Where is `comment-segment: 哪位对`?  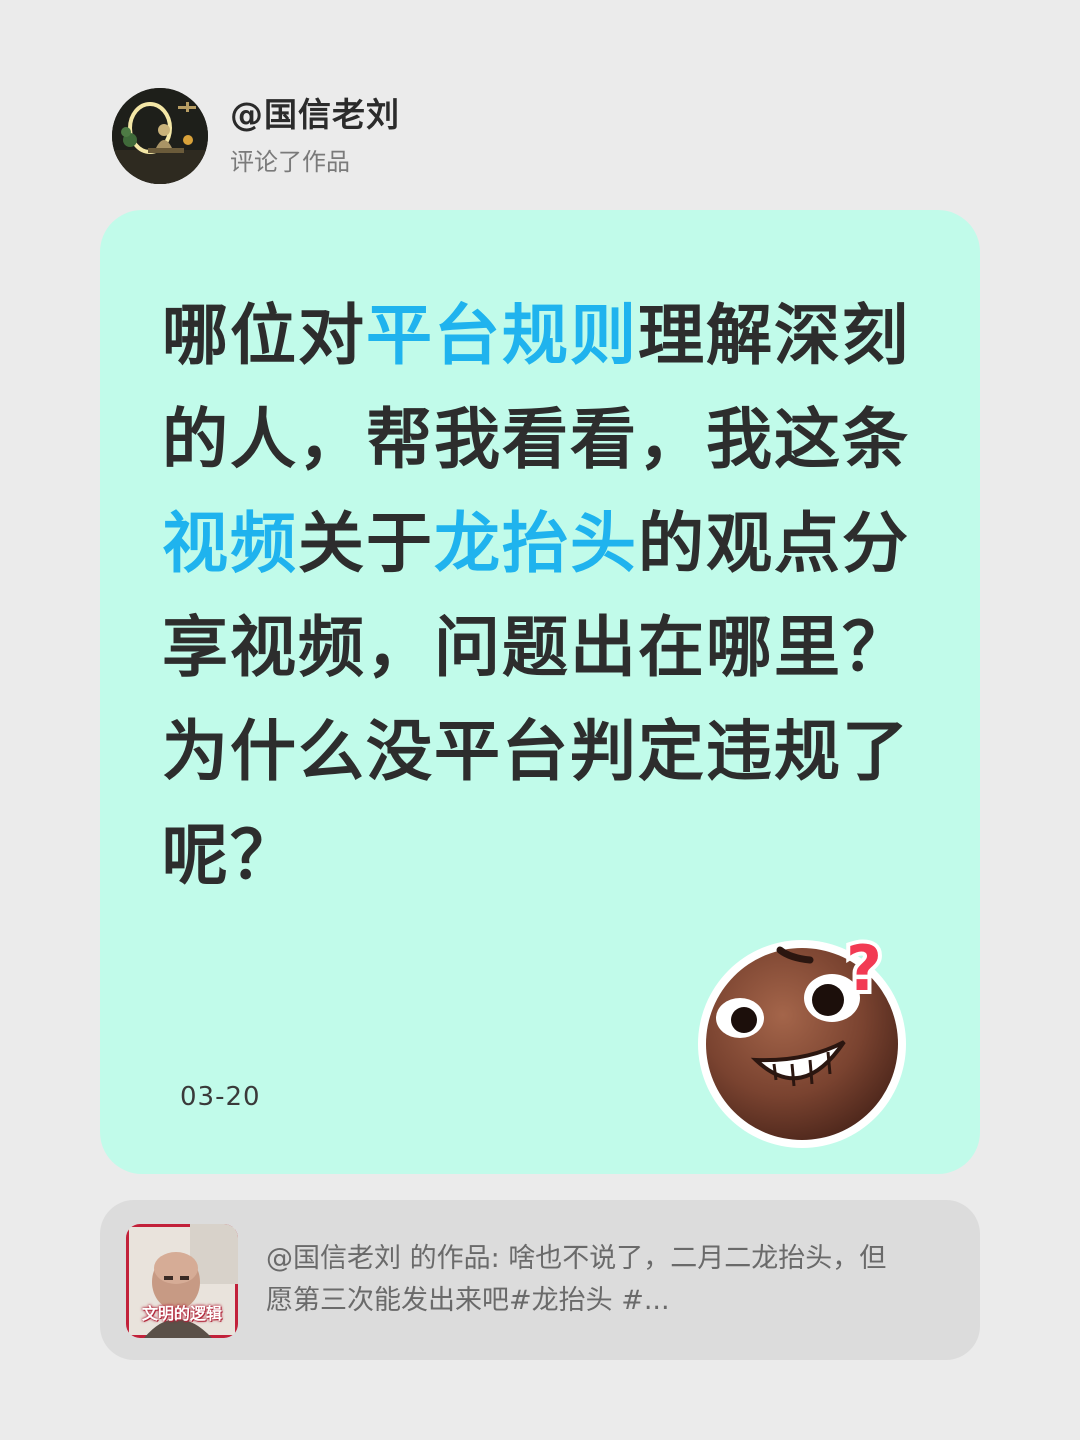 comment-segment: 哪位对 is located at coordinates (264, 335).